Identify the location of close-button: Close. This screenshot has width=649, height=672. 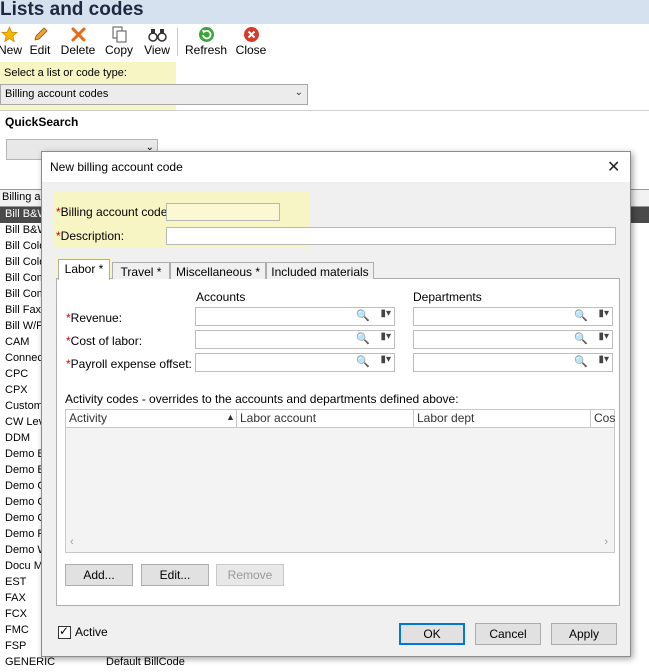
(251, 42).